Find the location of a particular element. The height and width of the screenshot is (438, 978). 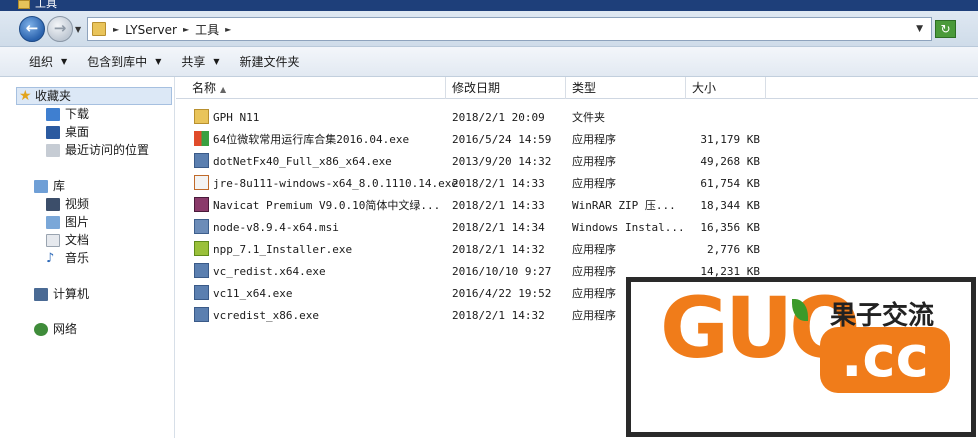

sidebar-item-recent: 最近访问的位置 is located at coordinates (97, 150).